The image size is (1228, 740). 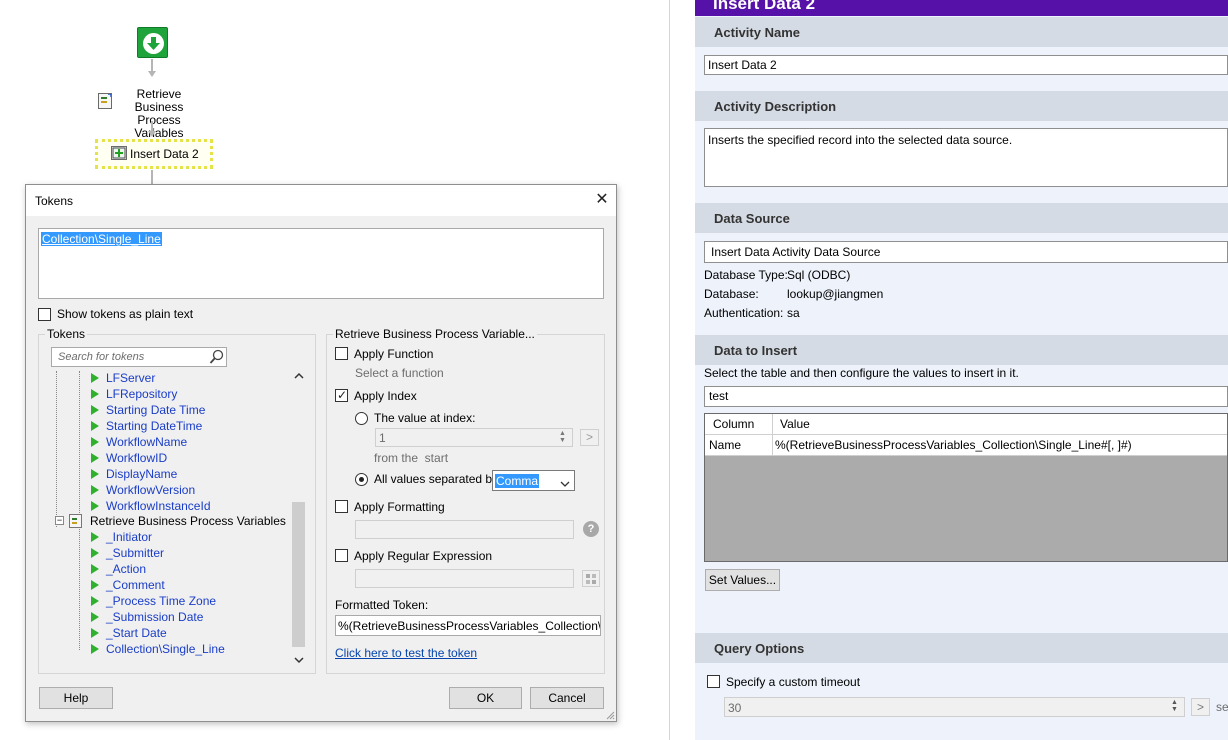 I want to click on apply-regex-checkbox, so click(x=341, y=555).